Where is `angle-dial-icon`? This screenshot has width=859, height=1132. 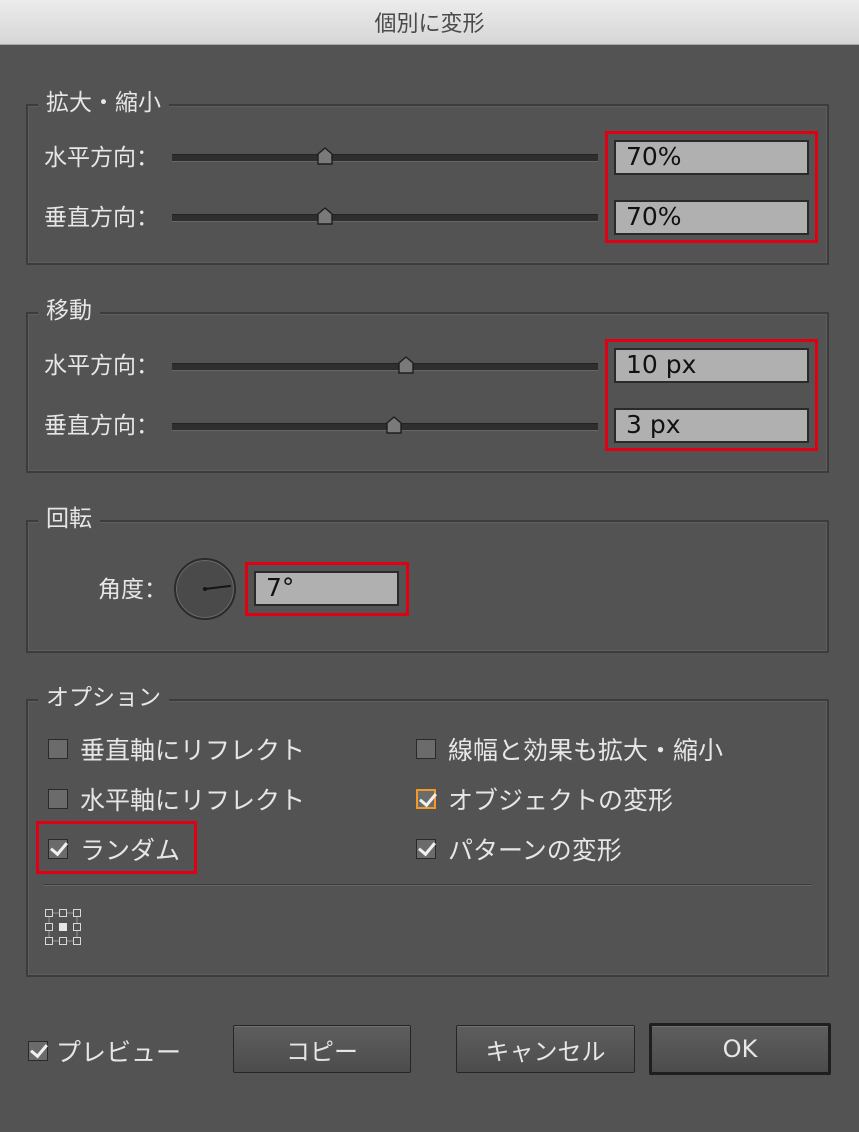 angle-dial-icon is located at coordinates (205, 589).